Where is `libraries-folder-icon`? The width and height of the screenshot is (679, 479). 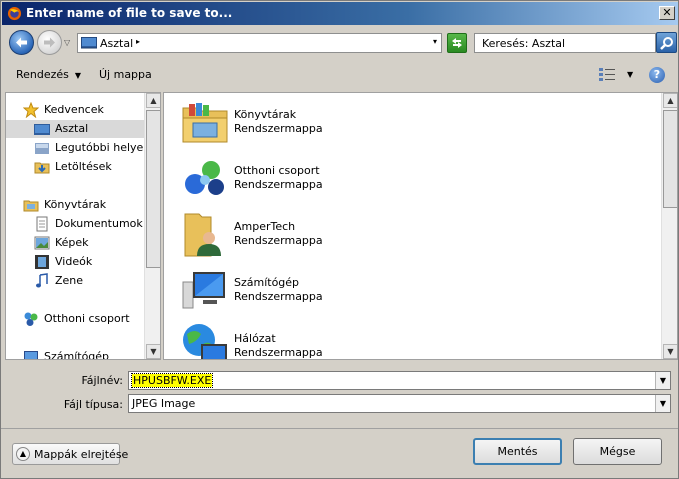 libraries-folder-icon is located at coordinates (205, 123).